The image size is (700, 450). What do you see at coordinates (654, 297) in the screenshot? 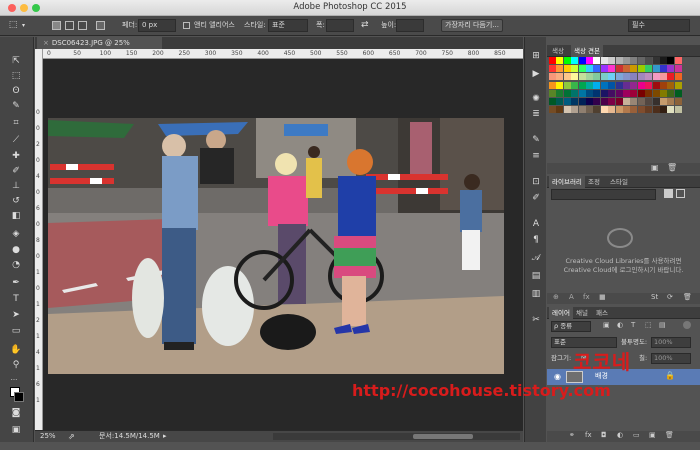
I see `stock-icon: St` at bounding box center [654, 297].